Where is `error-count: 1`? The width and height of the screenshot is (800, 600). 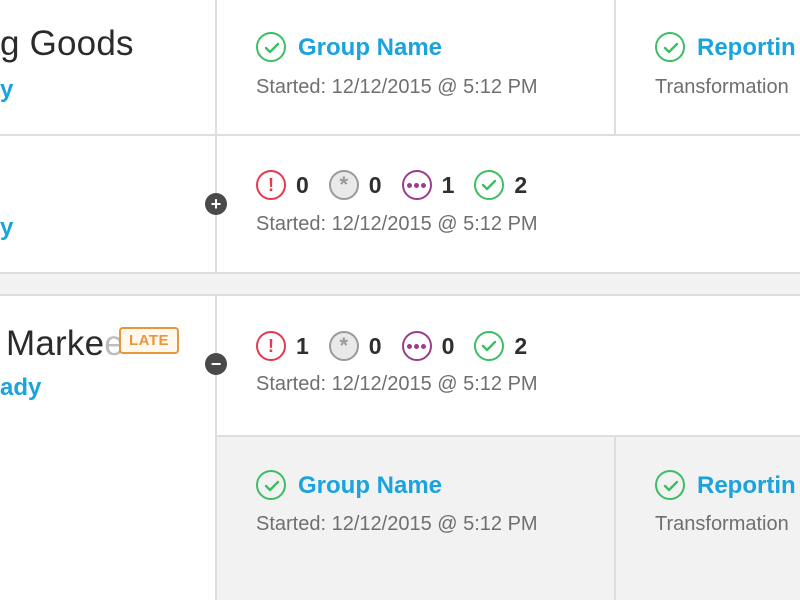
error-count: 1 is located at coordinates (302, 345).